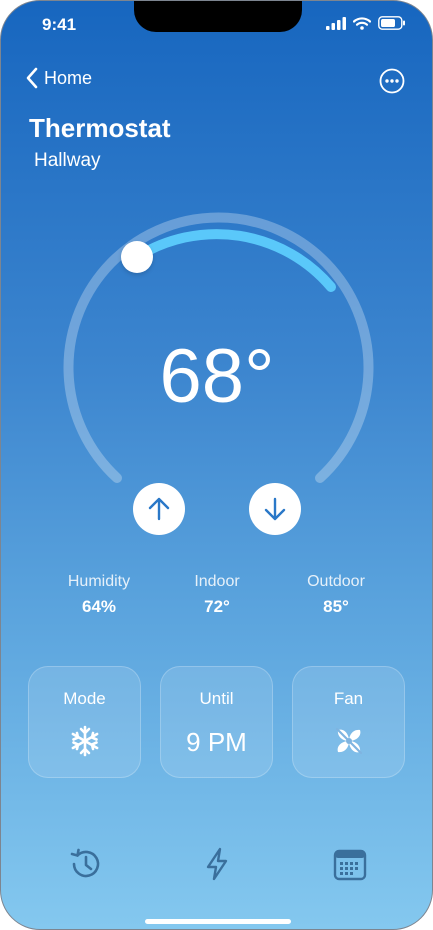 The height and width of the screenshot is (930, 433). I want to click on page-title: Thermostat, so click(100, 128).